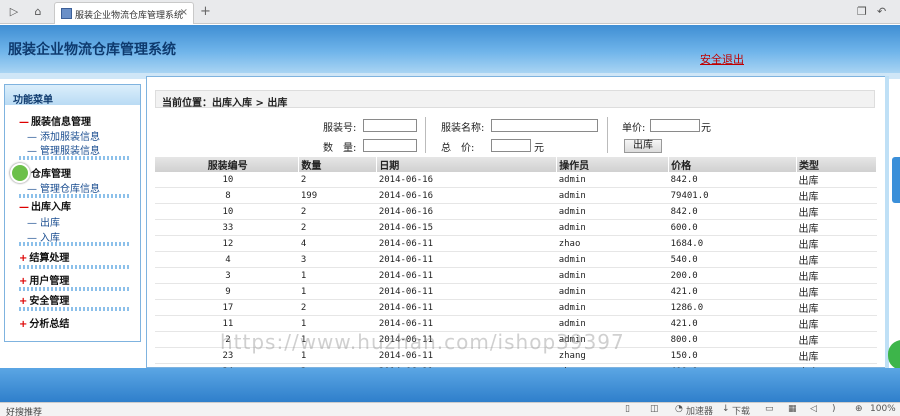 The width and height of the screenshot is (900, 416). What do you see at coordinates (834, 409) in the screenshot?
I see `sound-wave-icon: )` at bounding box center [834, 409].